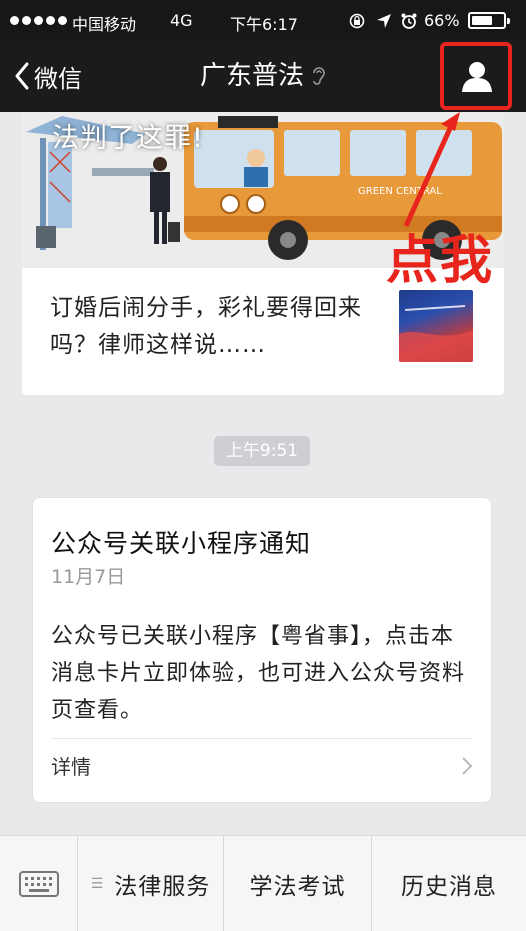 Image resolution: width=526 pixels, height=931 pixels. I want to click on page-title-text: 广东普法, so click(251, 76).